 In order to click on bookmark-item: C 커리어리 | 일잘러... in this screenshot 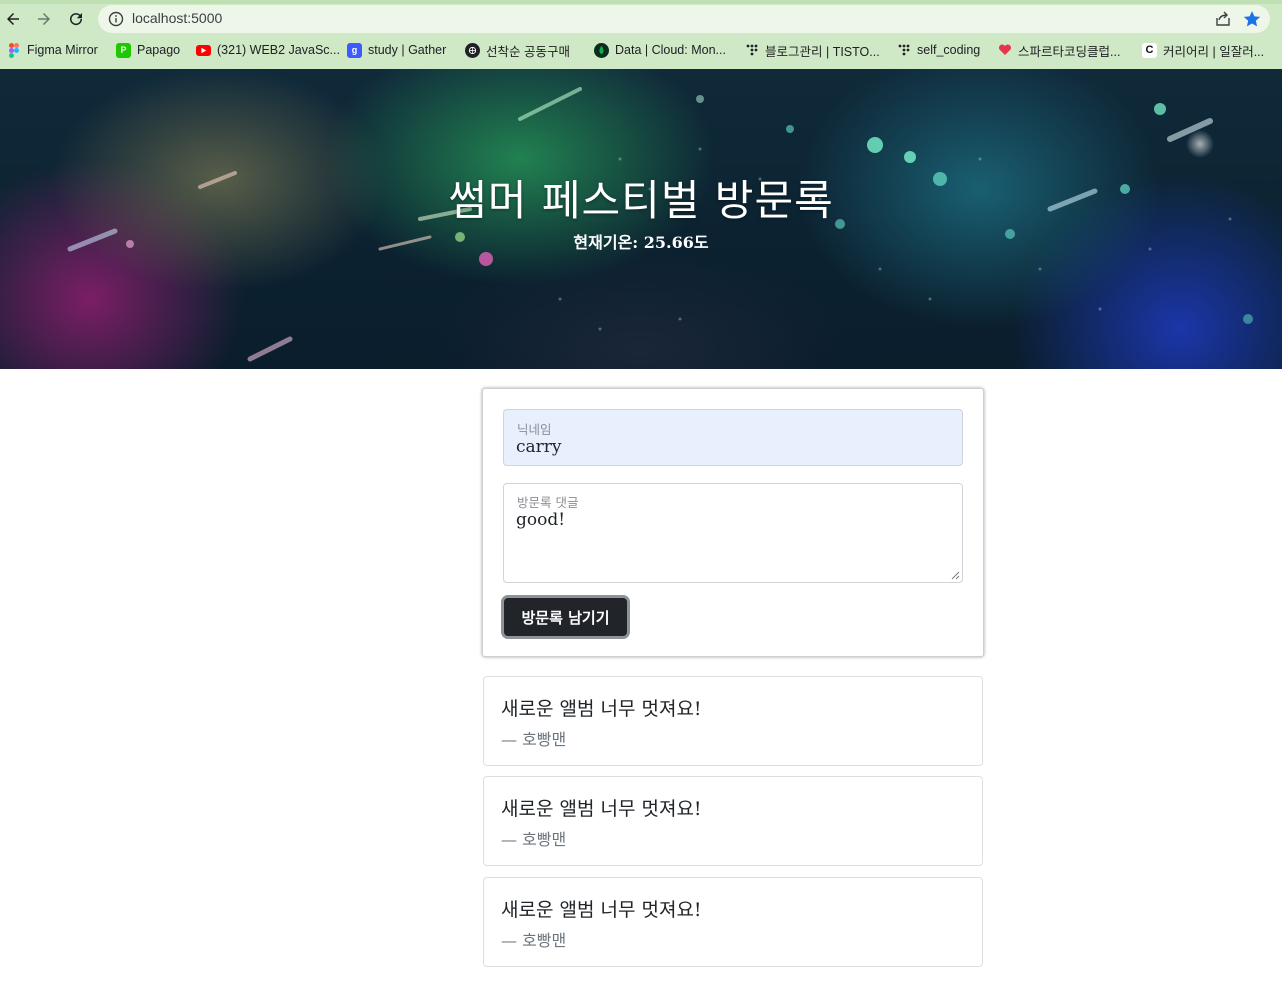, I will do `click(1203, 50)`.